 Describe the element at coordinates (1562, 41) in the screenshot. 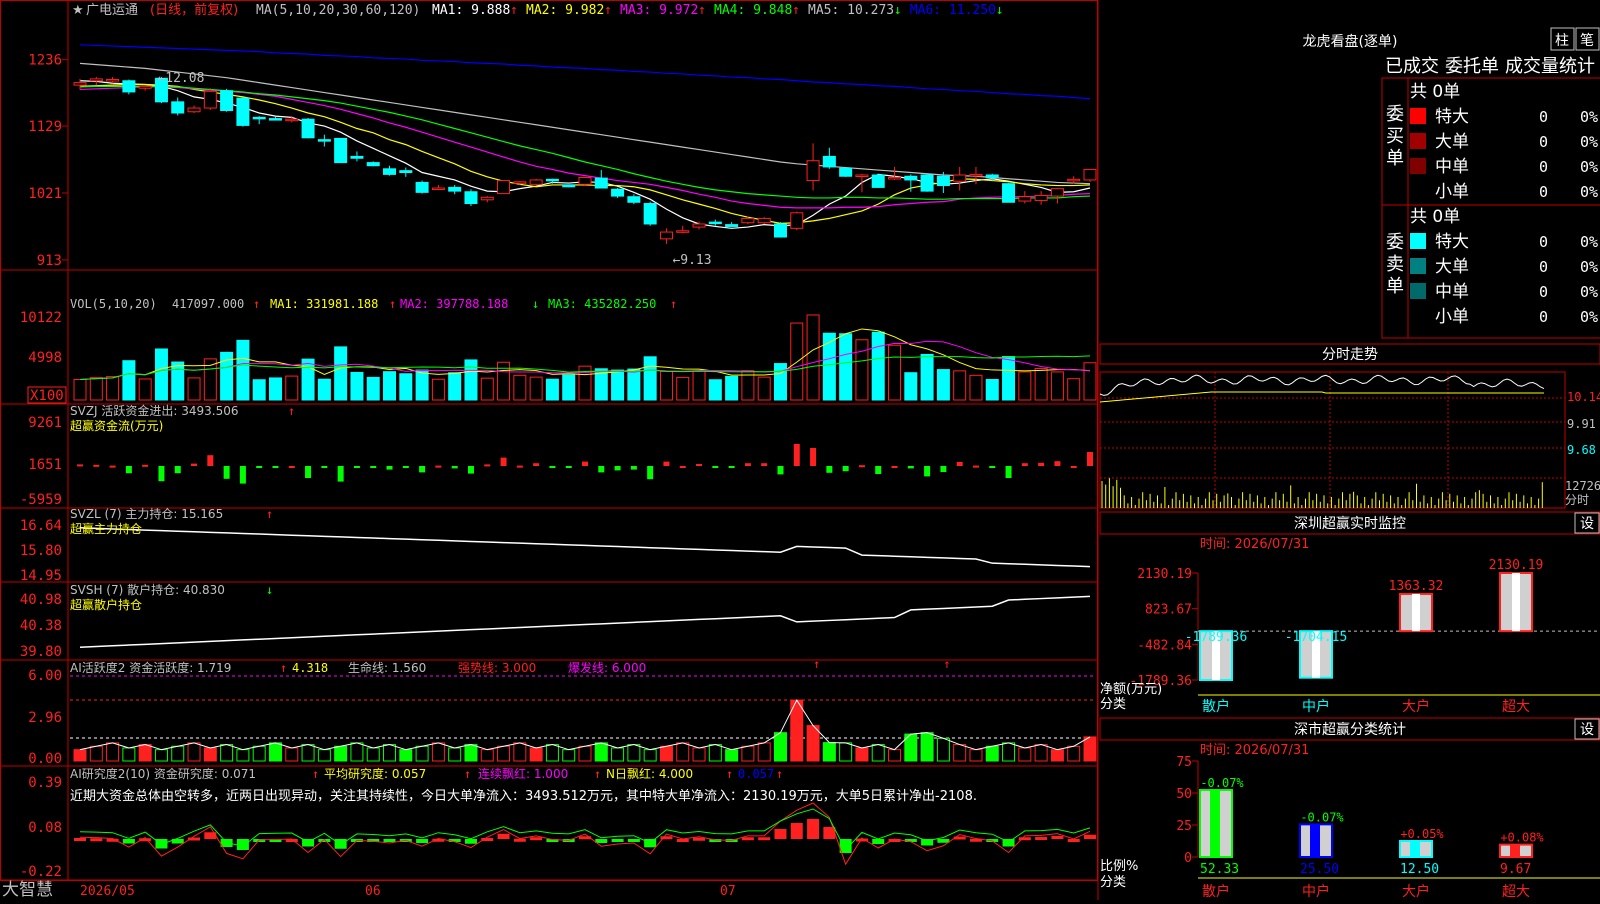

I see `btn-zhu: 柱` at that location.